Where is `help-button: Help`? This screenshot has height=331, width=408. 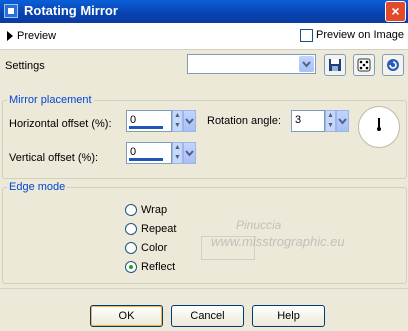
help-button: Help is located at coordinates (288, 316).